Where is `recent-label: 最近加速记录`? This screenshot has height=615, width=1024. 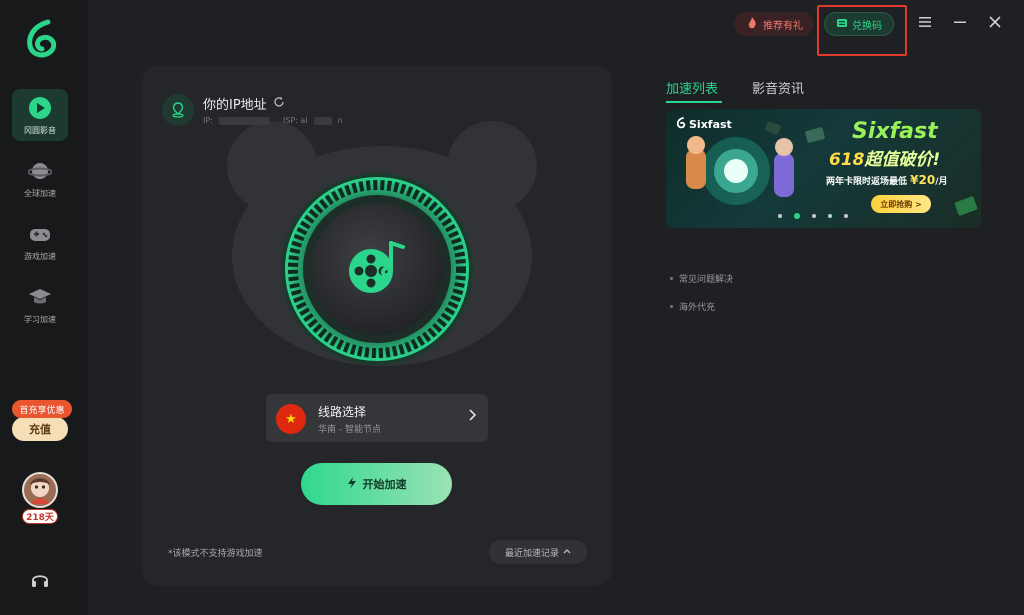
recent-label: 最近加速记录 is located at coordinates (531, 553).